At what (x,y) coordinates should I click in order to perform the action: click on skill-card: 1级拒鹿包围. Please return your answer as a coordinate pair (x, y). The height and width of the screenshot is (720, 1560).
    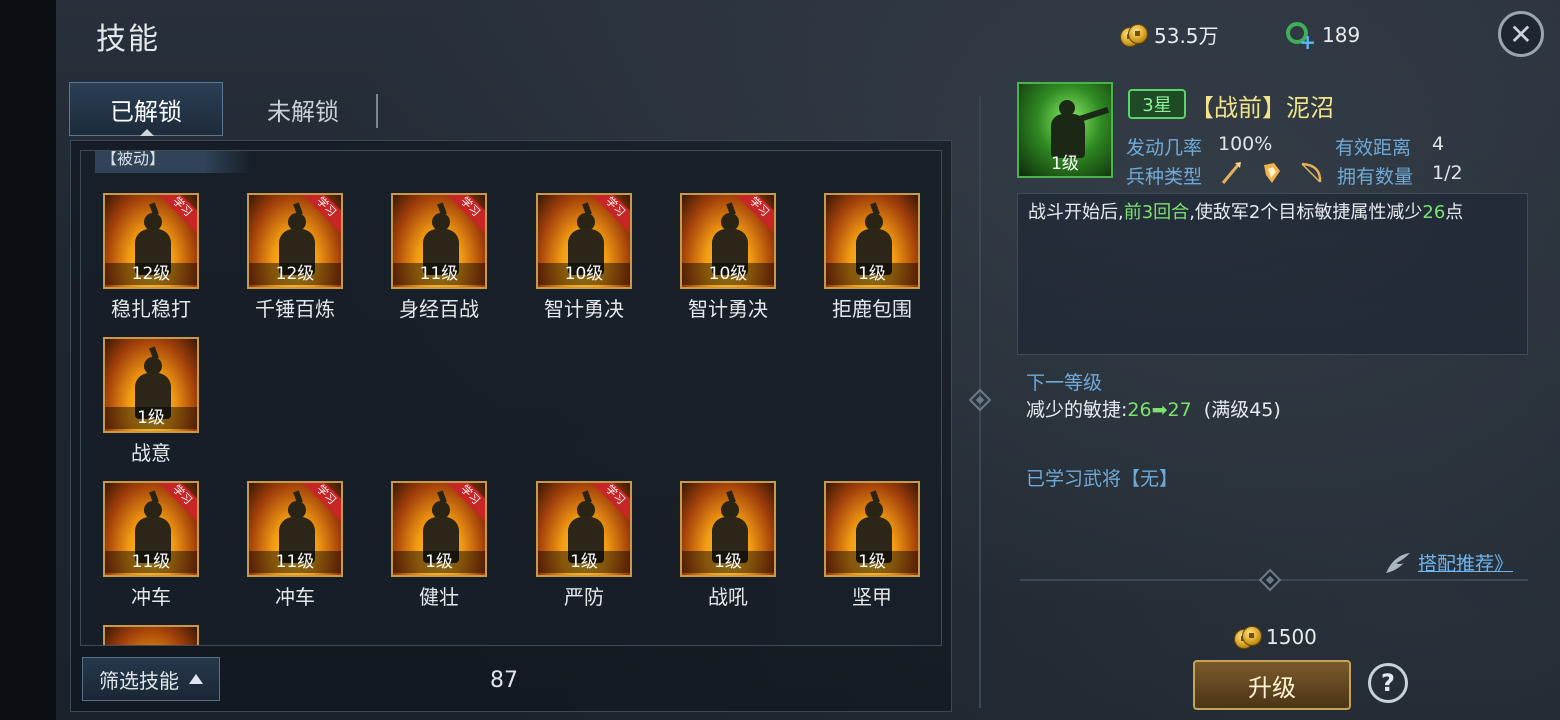
    Looking at the image, I should click on (874, 257).